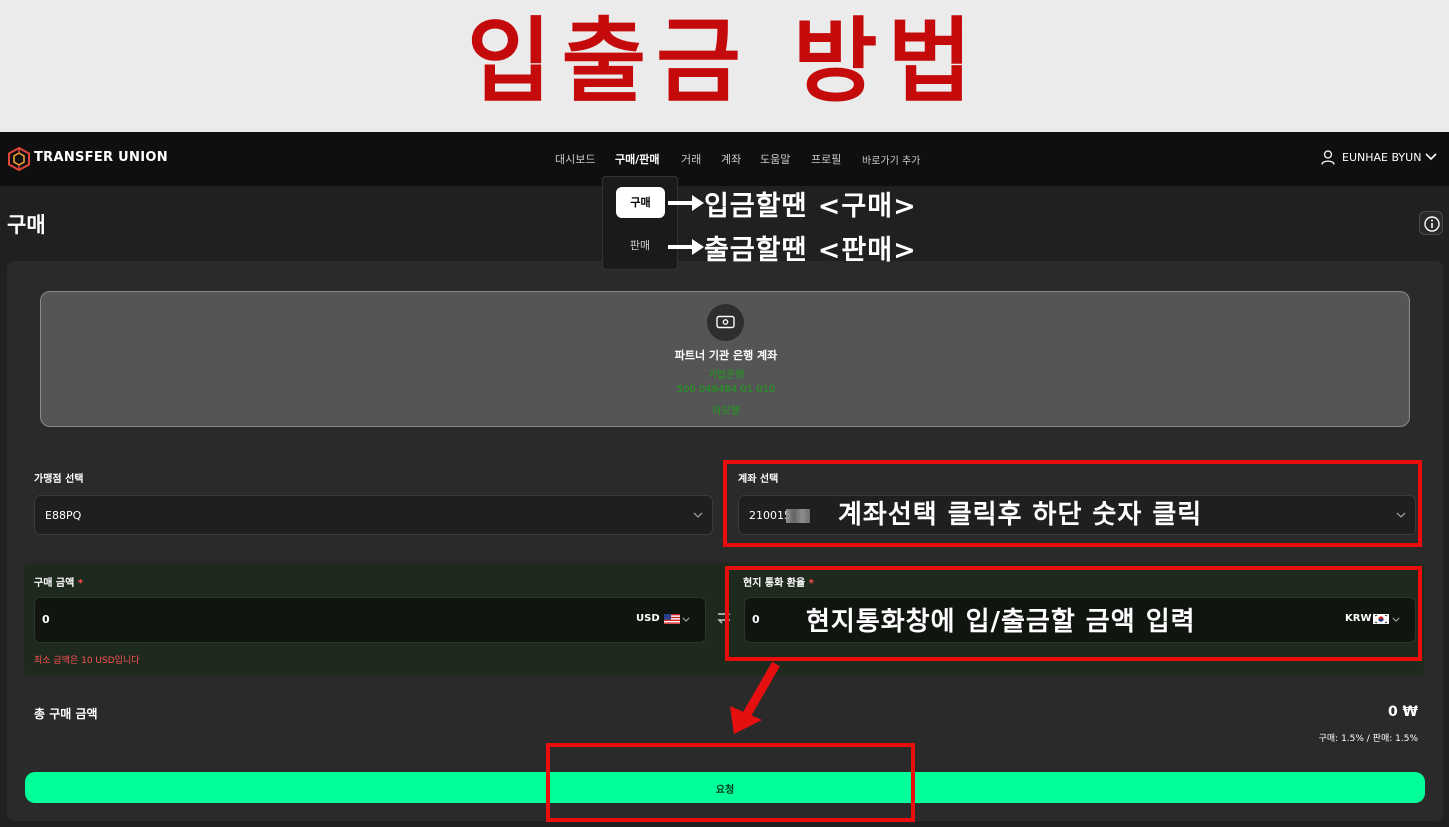 This screenshot has height=827, width=1449. I want to click on info-button, so click(1431, 223).